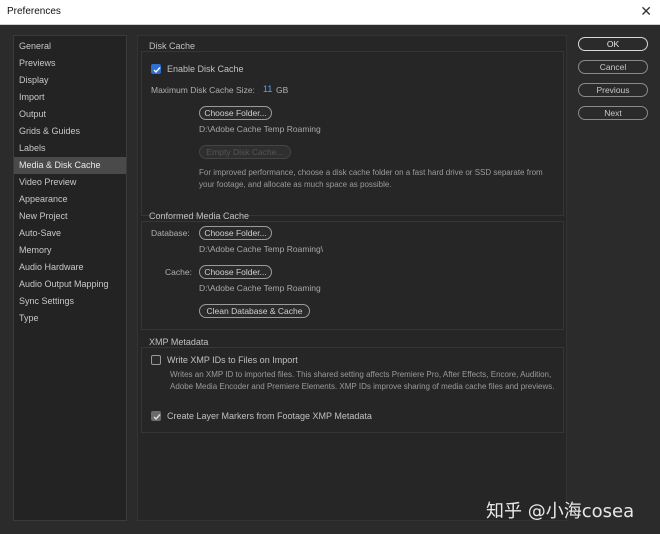 This screenshot has width=660, height=534. Describe the element at coordinates (254, 311) in the screenshot. I see `clean-database-cache-button: Clean Database & Cache` at that location.